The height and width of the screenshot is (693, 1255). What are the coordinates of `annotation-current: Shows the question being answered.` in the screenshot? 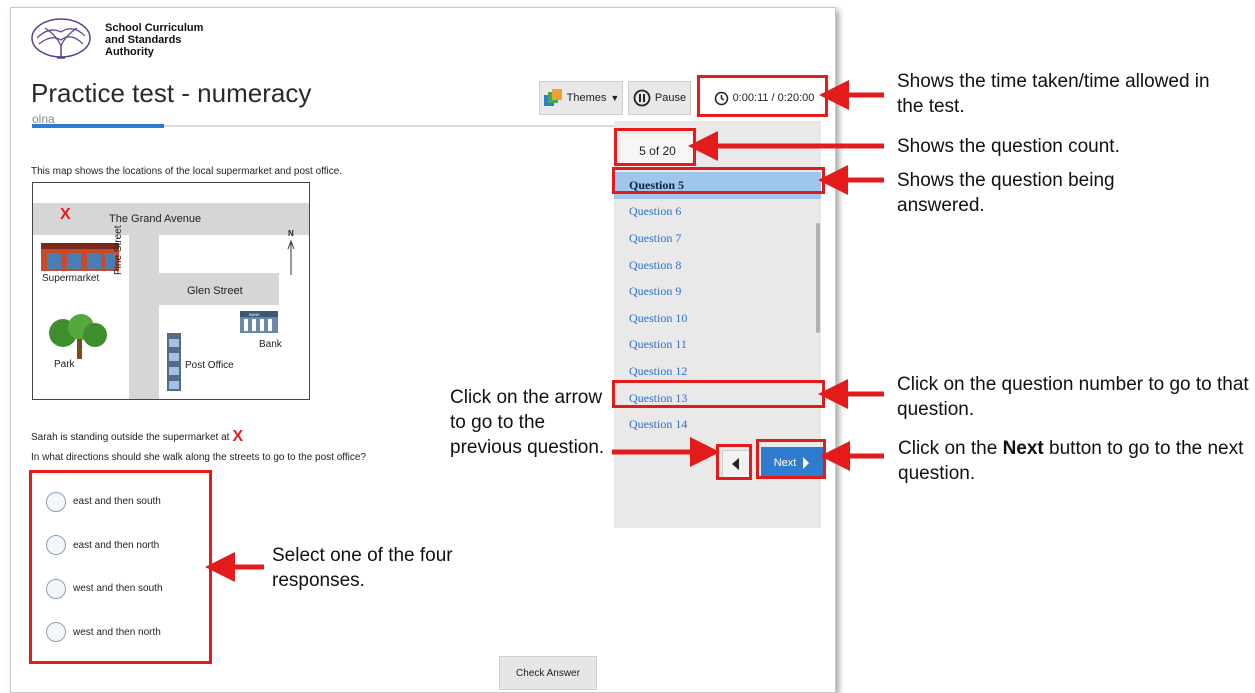 It's located at (1006, 193).